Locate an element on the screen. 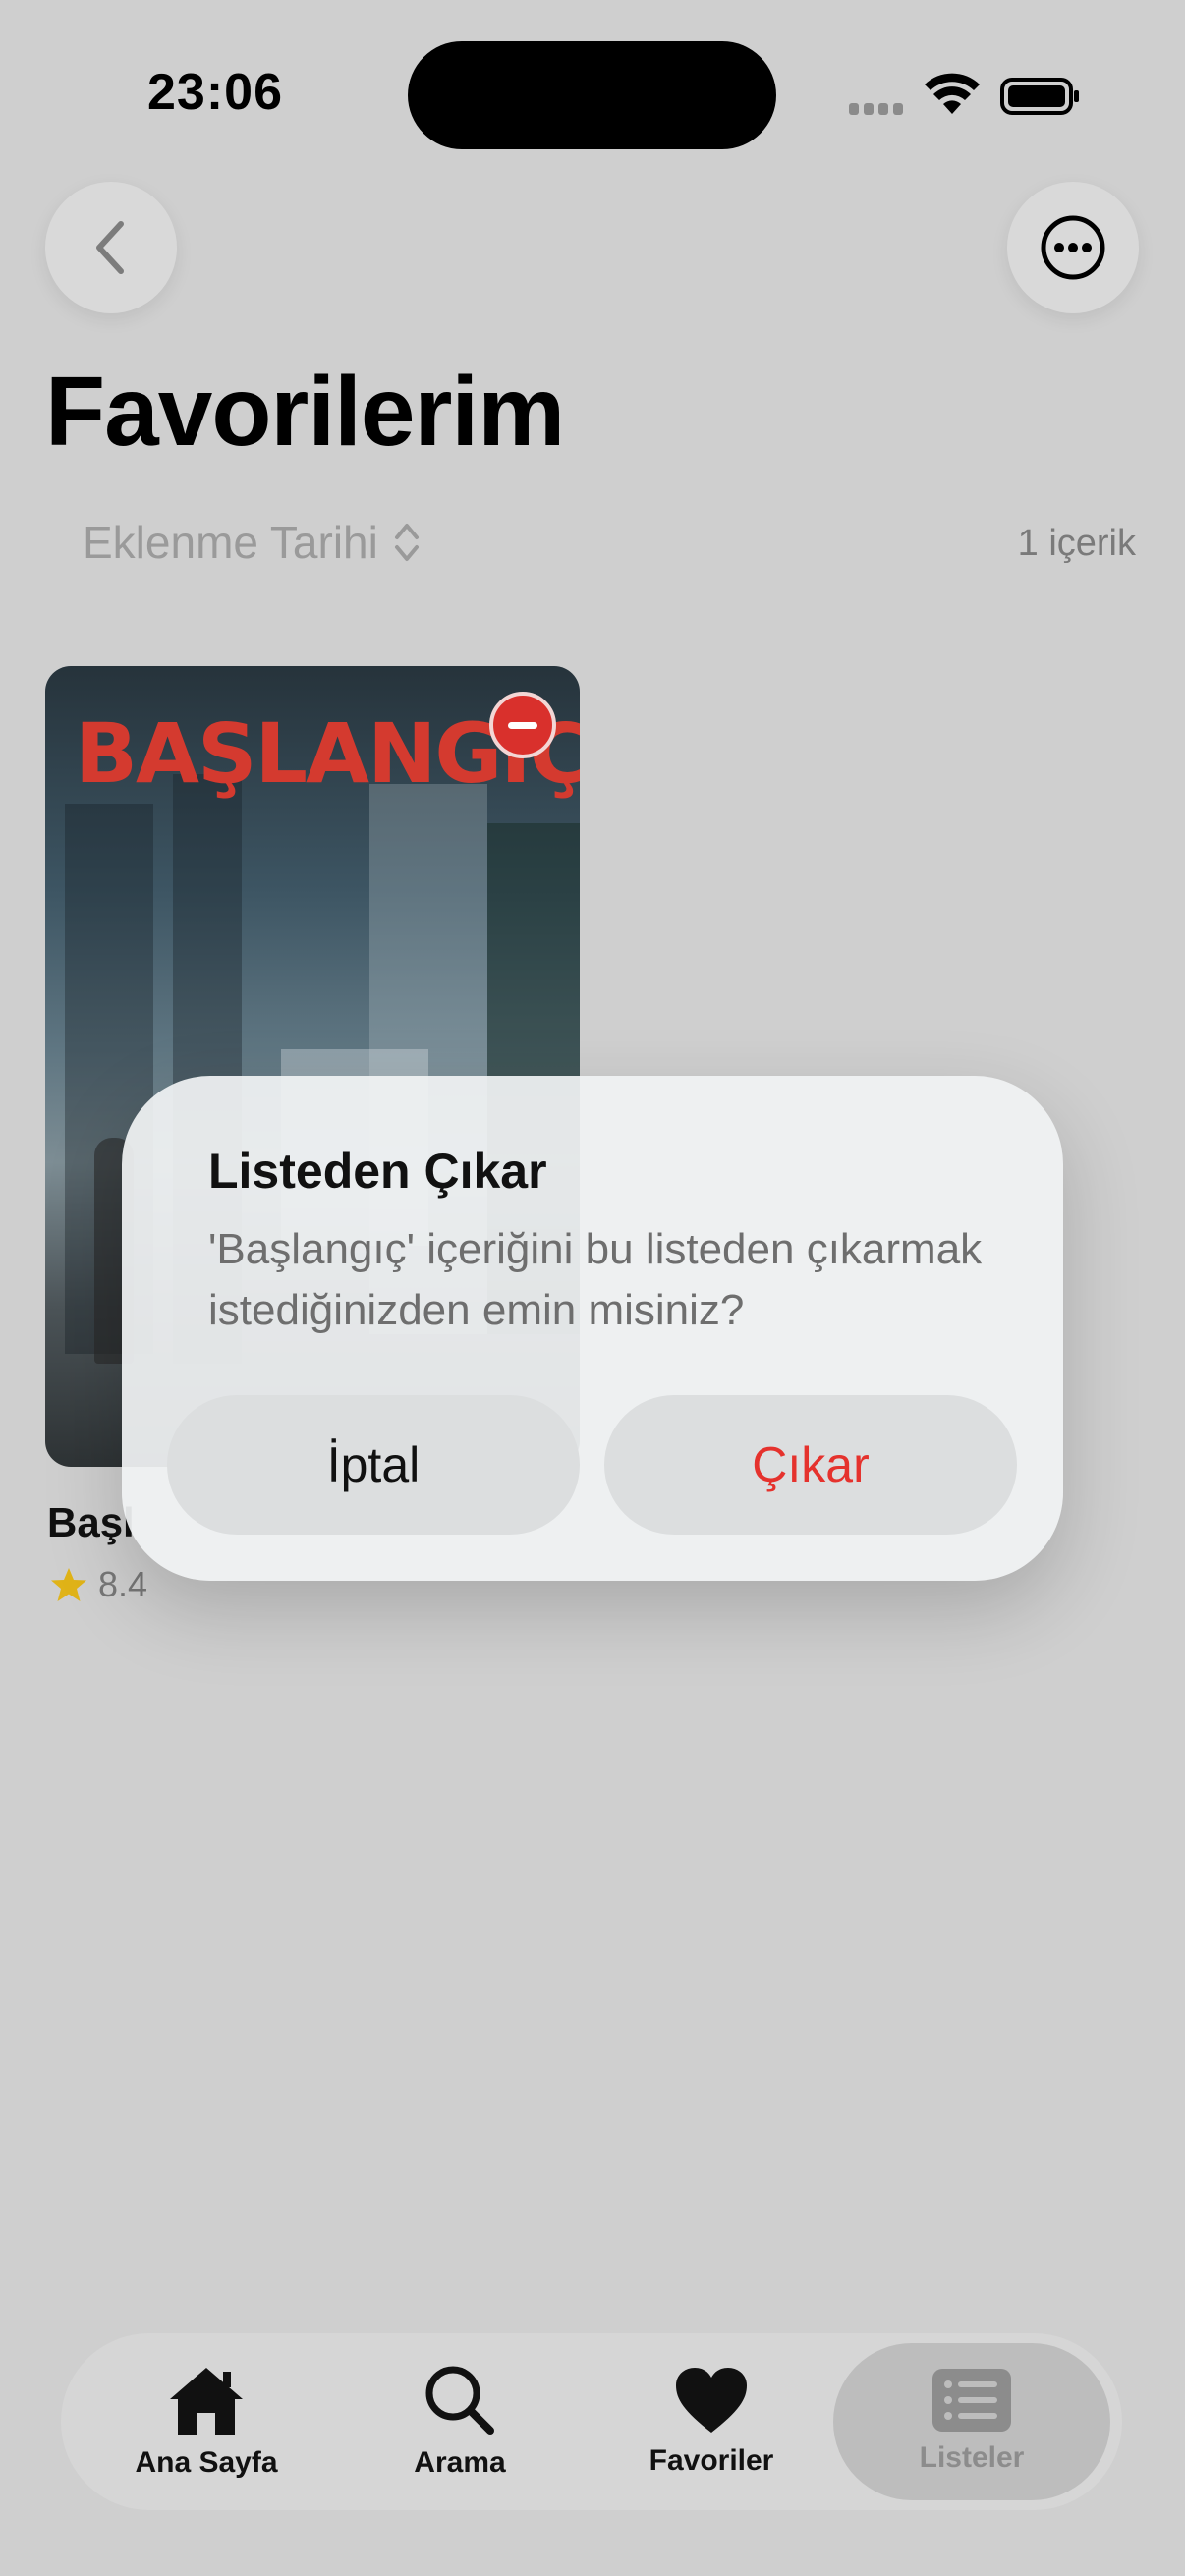 The height and width of the screenshot is (2576, 1185). card-title: Başl is located at coordinates (91, 1522).